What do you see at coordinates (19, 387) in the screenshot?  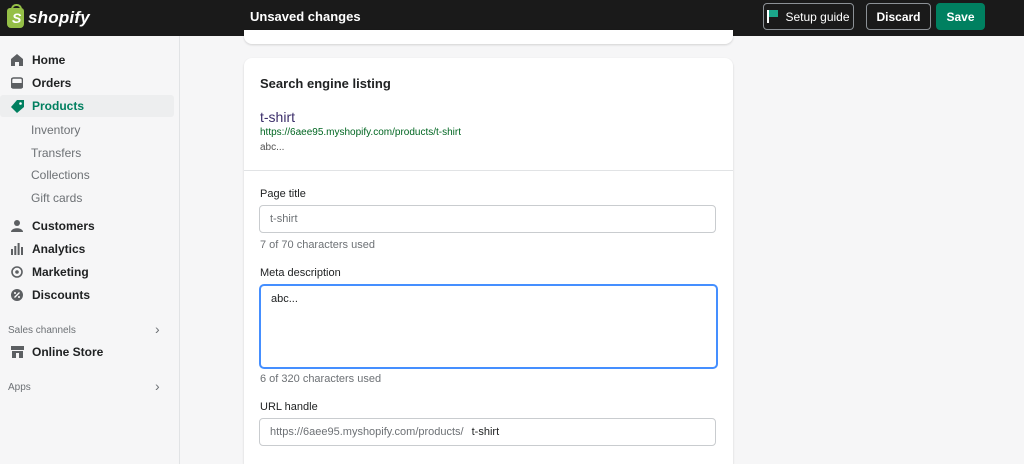 I see `apps-heading: Apps` at bounding box center [19, 387].